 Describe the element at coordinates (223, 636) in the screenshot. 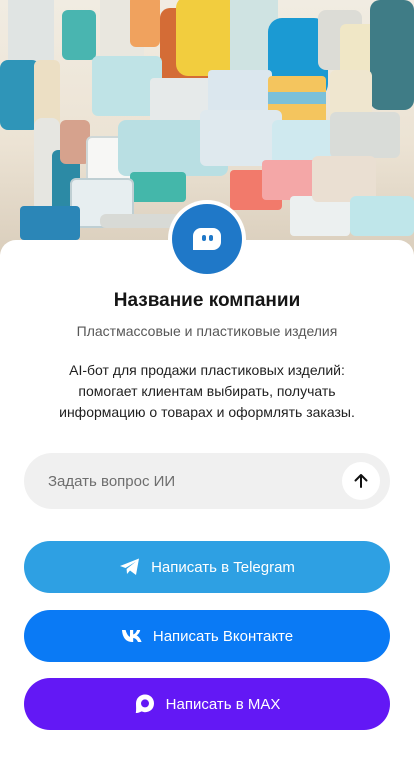

I see `vk-button-label: Написать Вконтакте` at that location.